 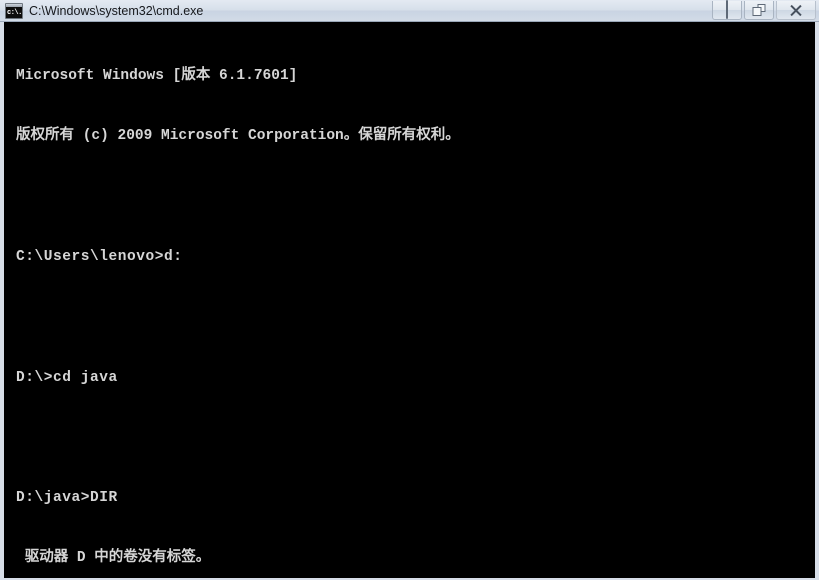 I want to click on window-titlebar: c:\. C:\Windows\system32\cmd.exe, so click(x=409, y=11).